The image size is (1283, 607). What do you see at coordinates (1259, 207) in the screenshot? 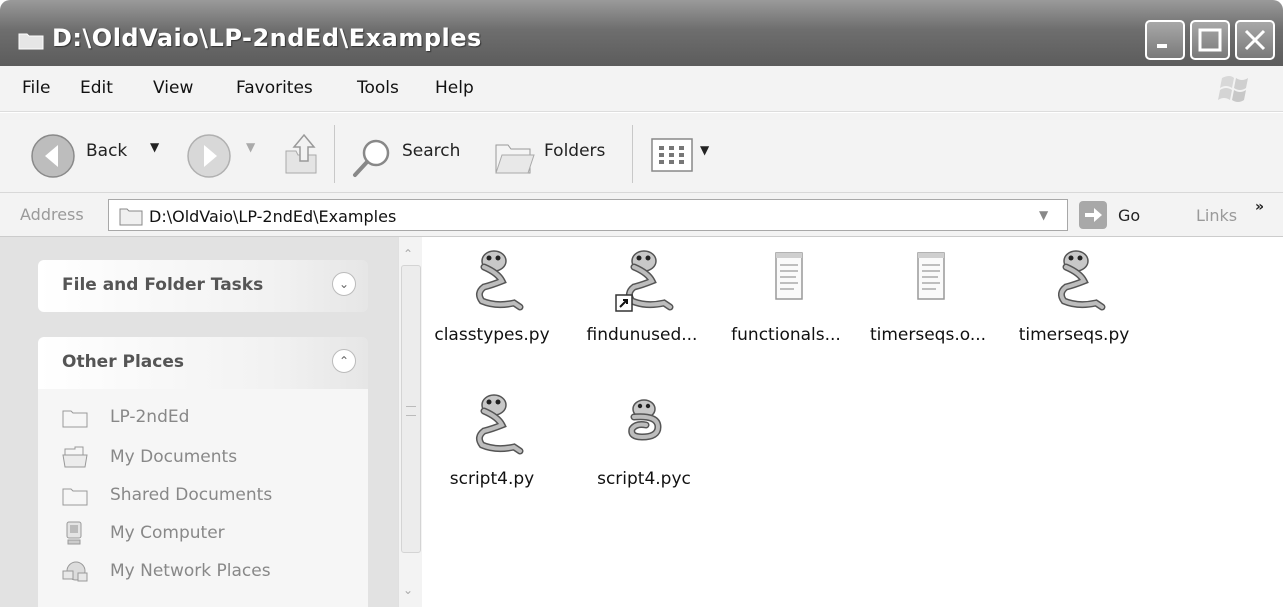
I see `links-chevron-icon: »` at bounding box center [1259, 207].